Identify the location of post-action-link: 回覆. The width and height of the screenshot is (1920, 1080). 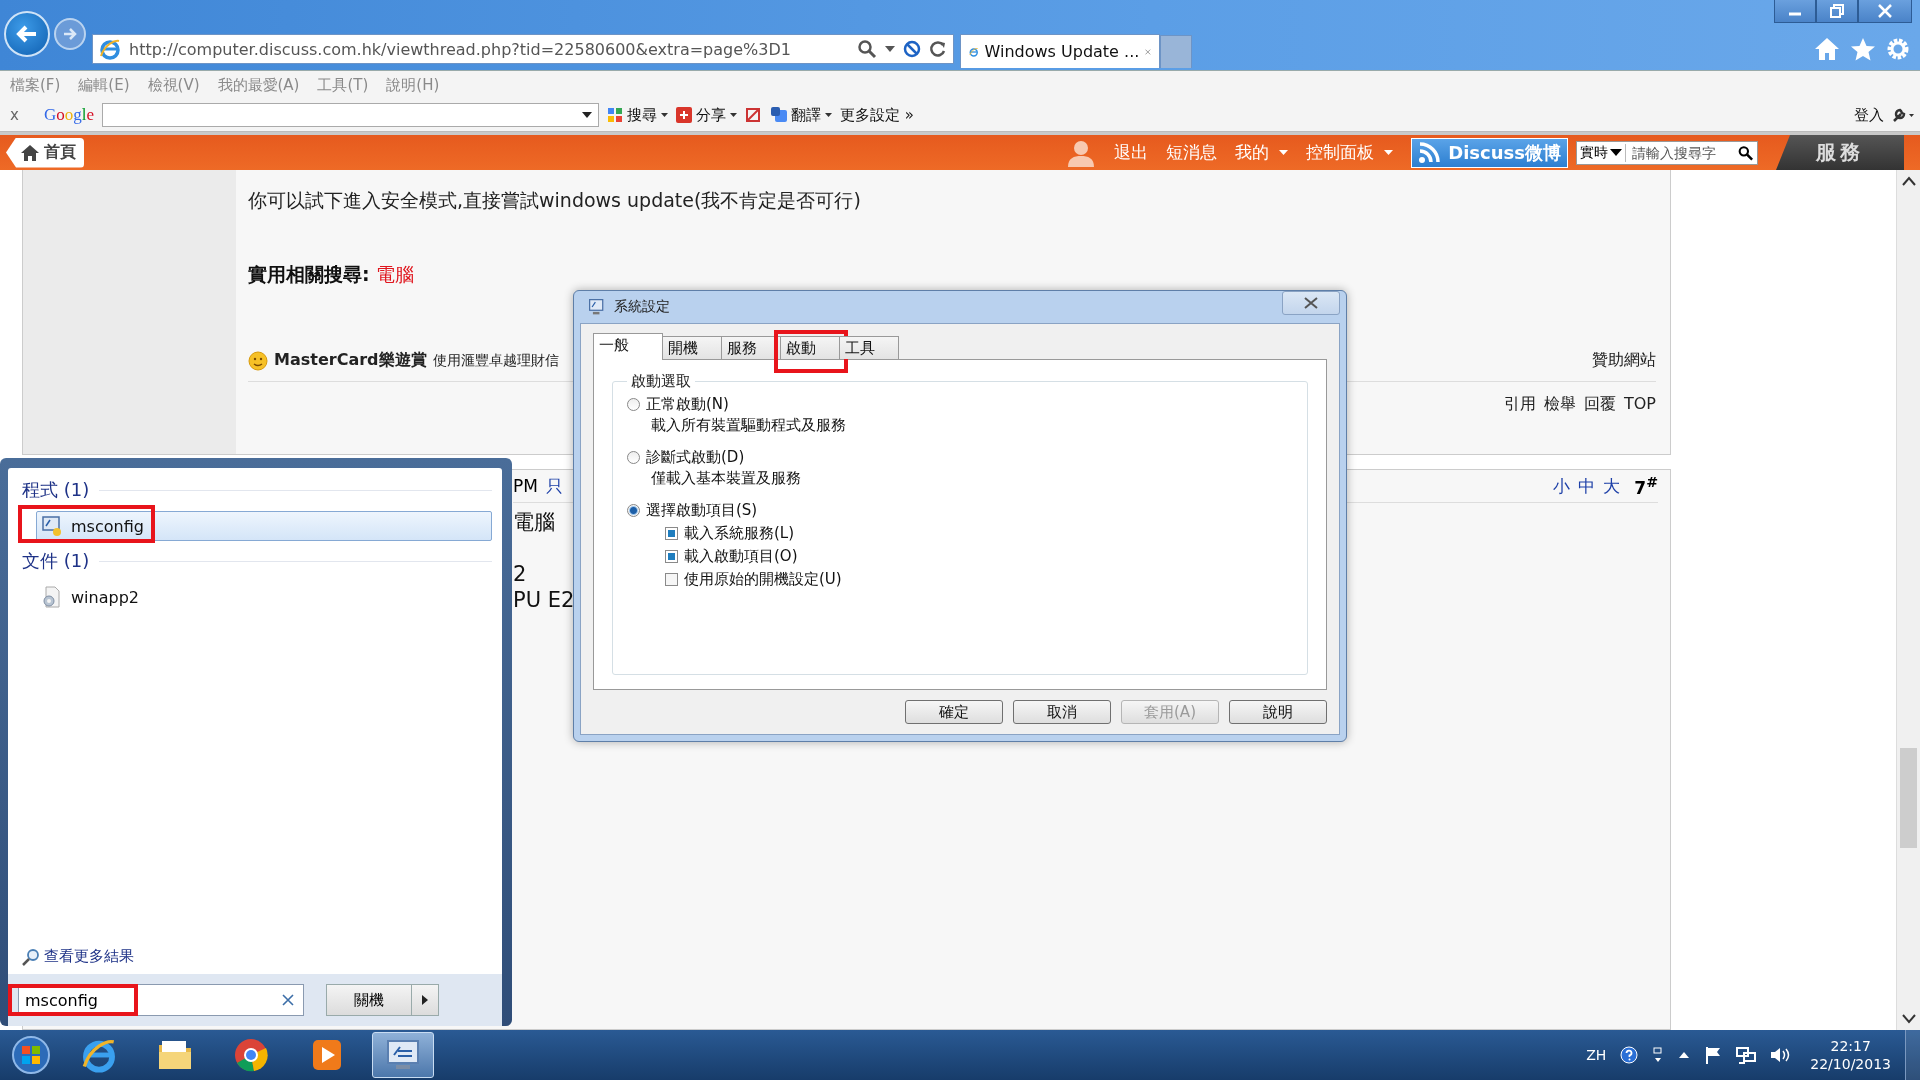
(1600, 404).